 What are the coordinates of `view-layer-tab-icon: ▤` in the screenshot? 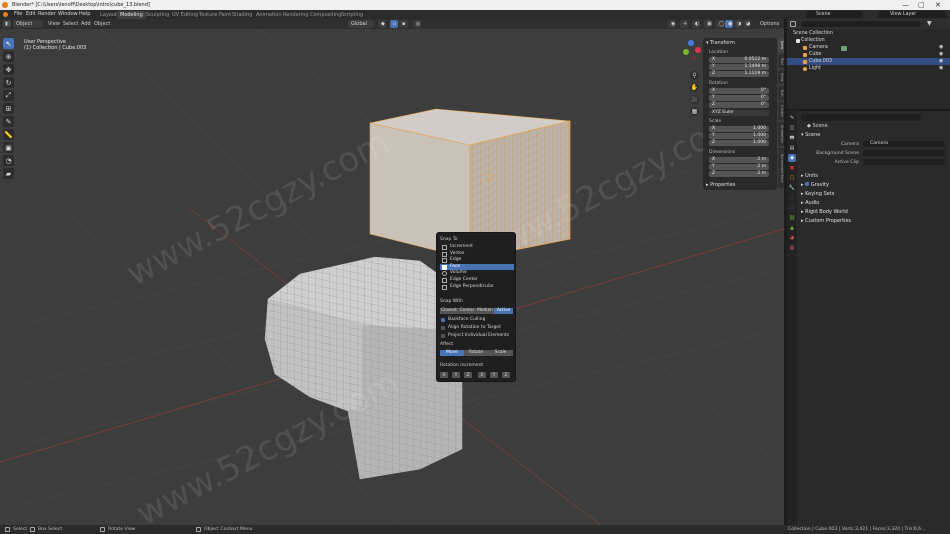 It's located at (792, 148).